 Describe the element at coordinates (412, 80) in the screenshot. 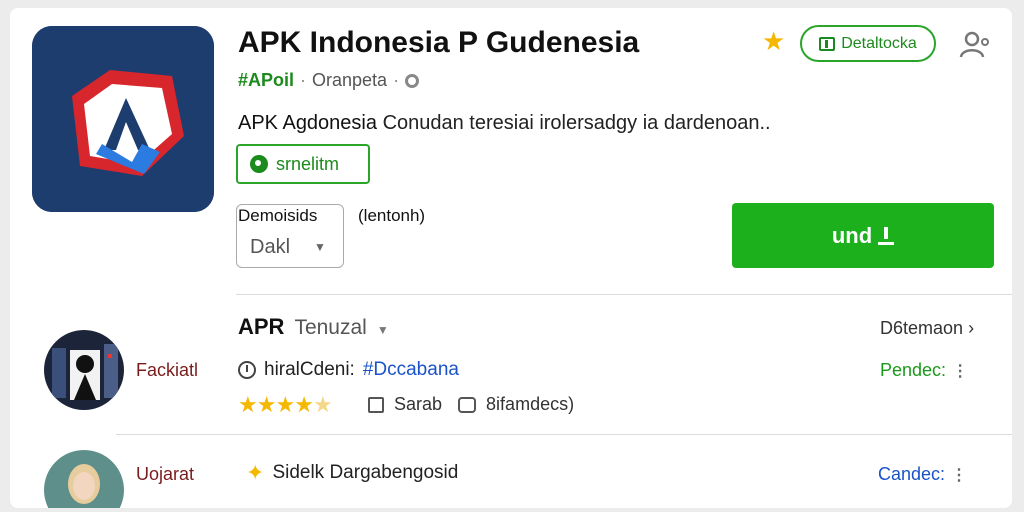

I see `gear-icon` at that location.